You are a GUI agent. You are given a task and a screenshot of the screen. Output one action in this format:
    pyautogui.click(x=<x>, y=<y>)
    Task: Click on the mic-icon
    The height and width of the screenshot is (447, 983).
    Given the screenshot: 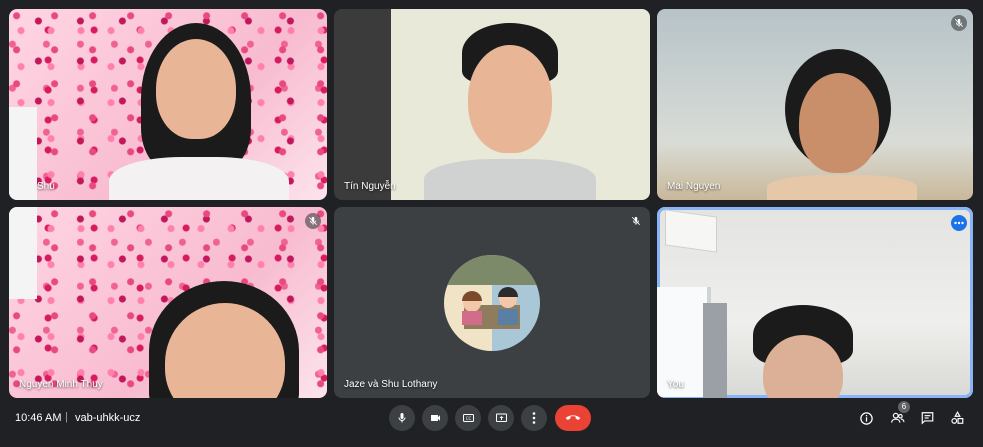 What is the action you would take?
    pyautogui.click(x=402, y=418)
    